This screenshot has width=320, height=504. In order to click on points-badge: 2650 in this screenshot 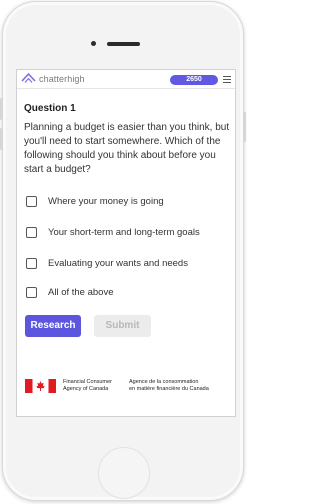, I will do `click(194, 80)`.